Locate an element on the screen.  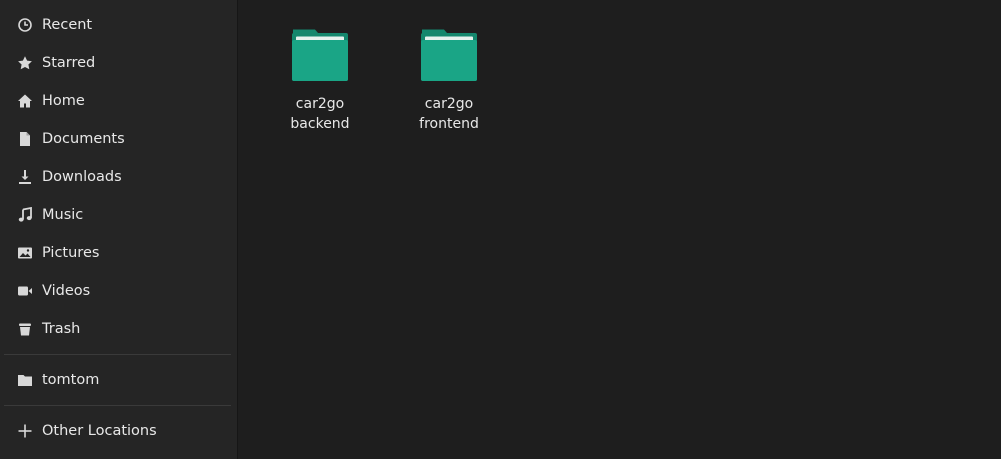
file-name-line: frontend is located at coordinates (449, 124).